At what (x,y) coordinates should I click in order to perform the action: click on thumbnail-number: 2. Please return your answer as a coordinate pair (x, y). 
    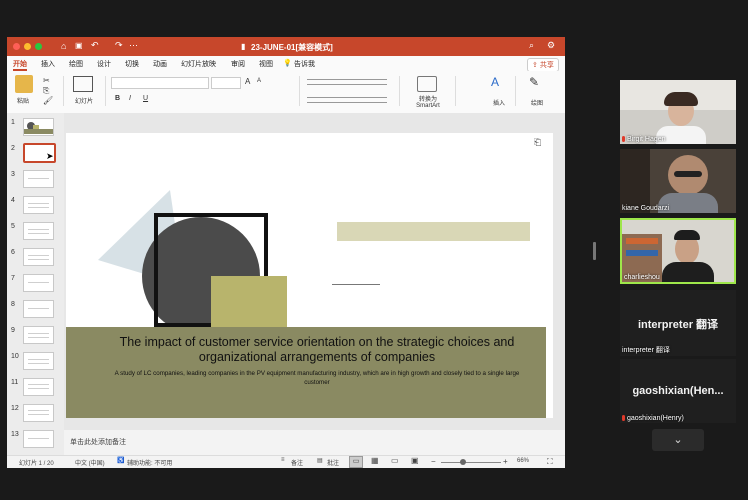
    Looking at the image, I should click on (13, 148).